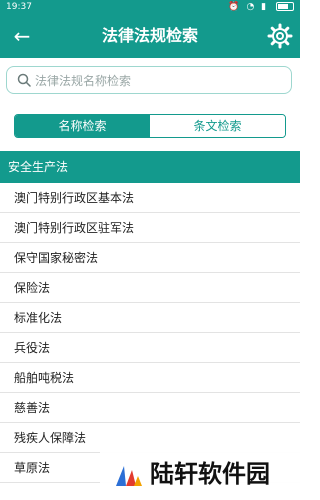 Image resolution: width=320 pixels, height=500 pixels. I want to click on back-arrow-icon: ←, so click(22, 36).